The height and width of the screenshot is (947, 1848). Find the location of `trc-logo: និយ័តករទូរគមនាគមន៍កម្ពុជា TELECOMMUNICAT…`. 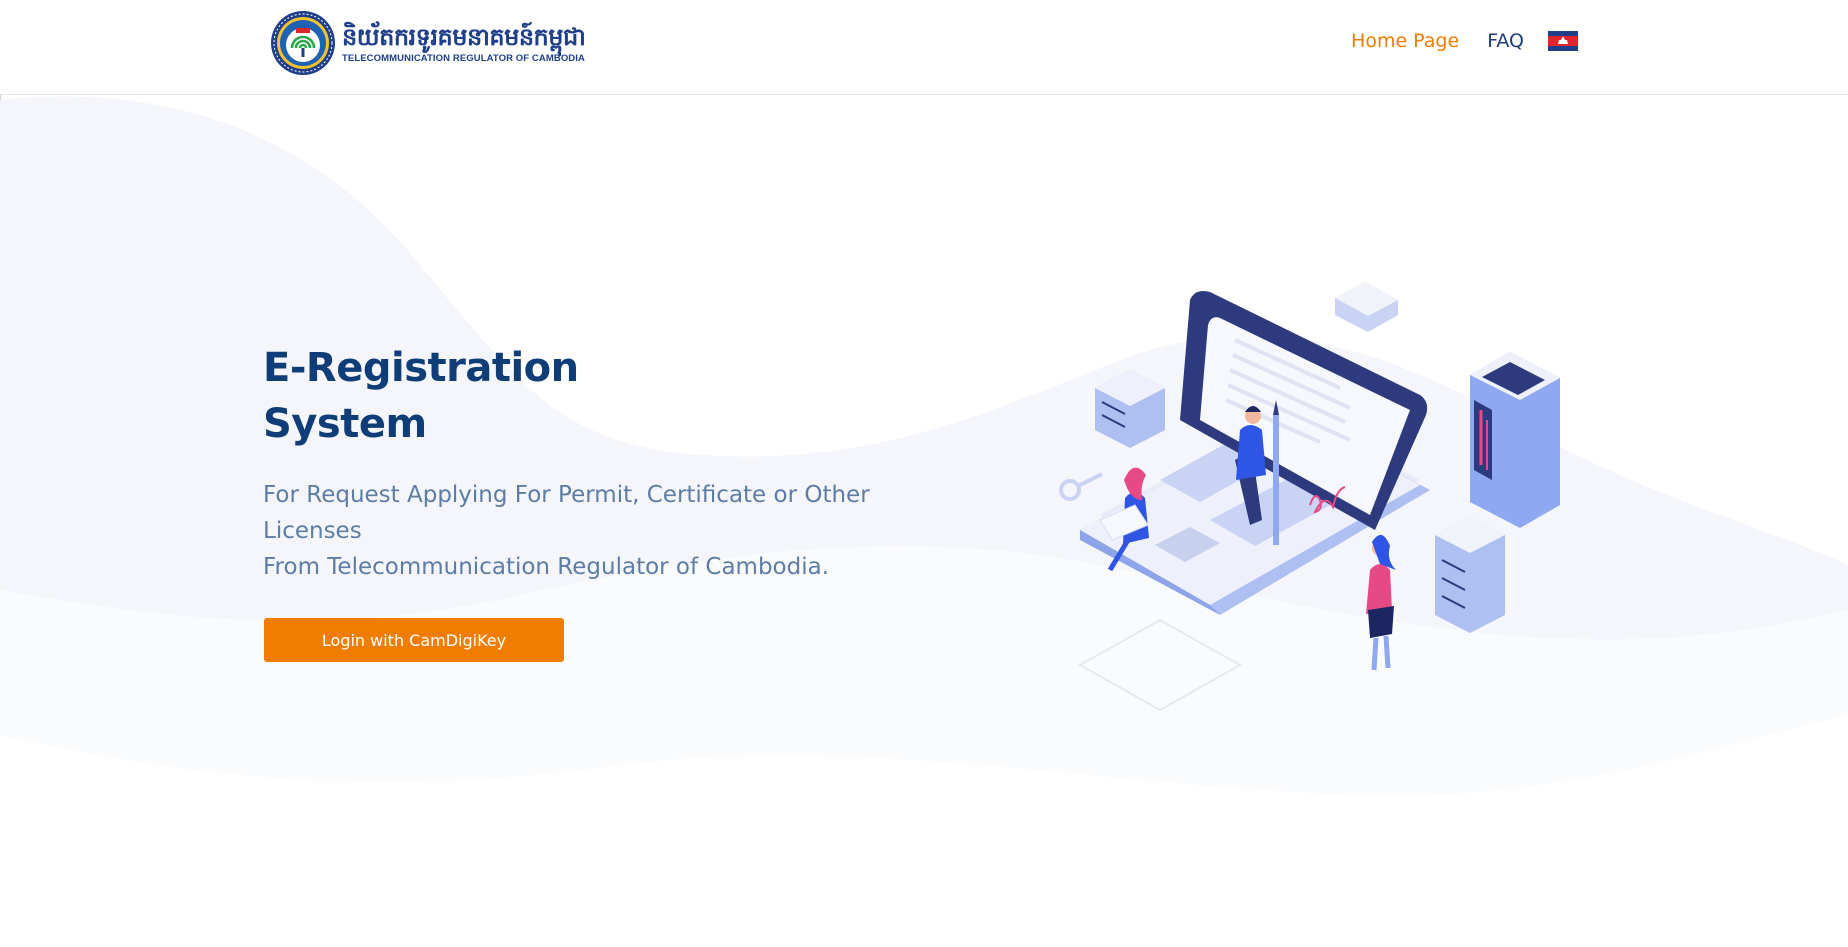

trc-logo: និយ័តករទូរគមនាគមន៍កម្ពុជា TELECOMMUNICAT… is located at coordinates (428, 43).